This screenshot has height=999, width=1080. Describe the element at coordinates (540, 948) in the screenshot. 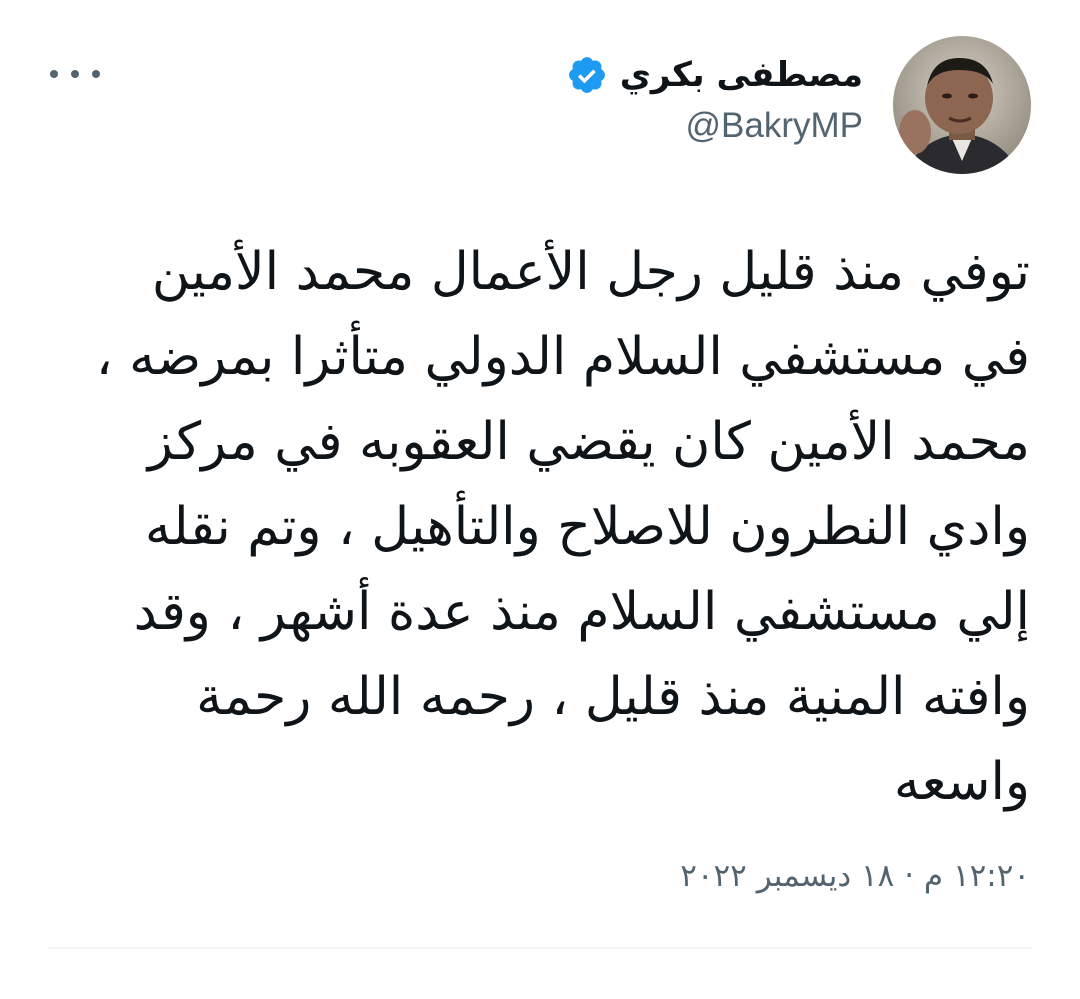

I see `divider` at that location.